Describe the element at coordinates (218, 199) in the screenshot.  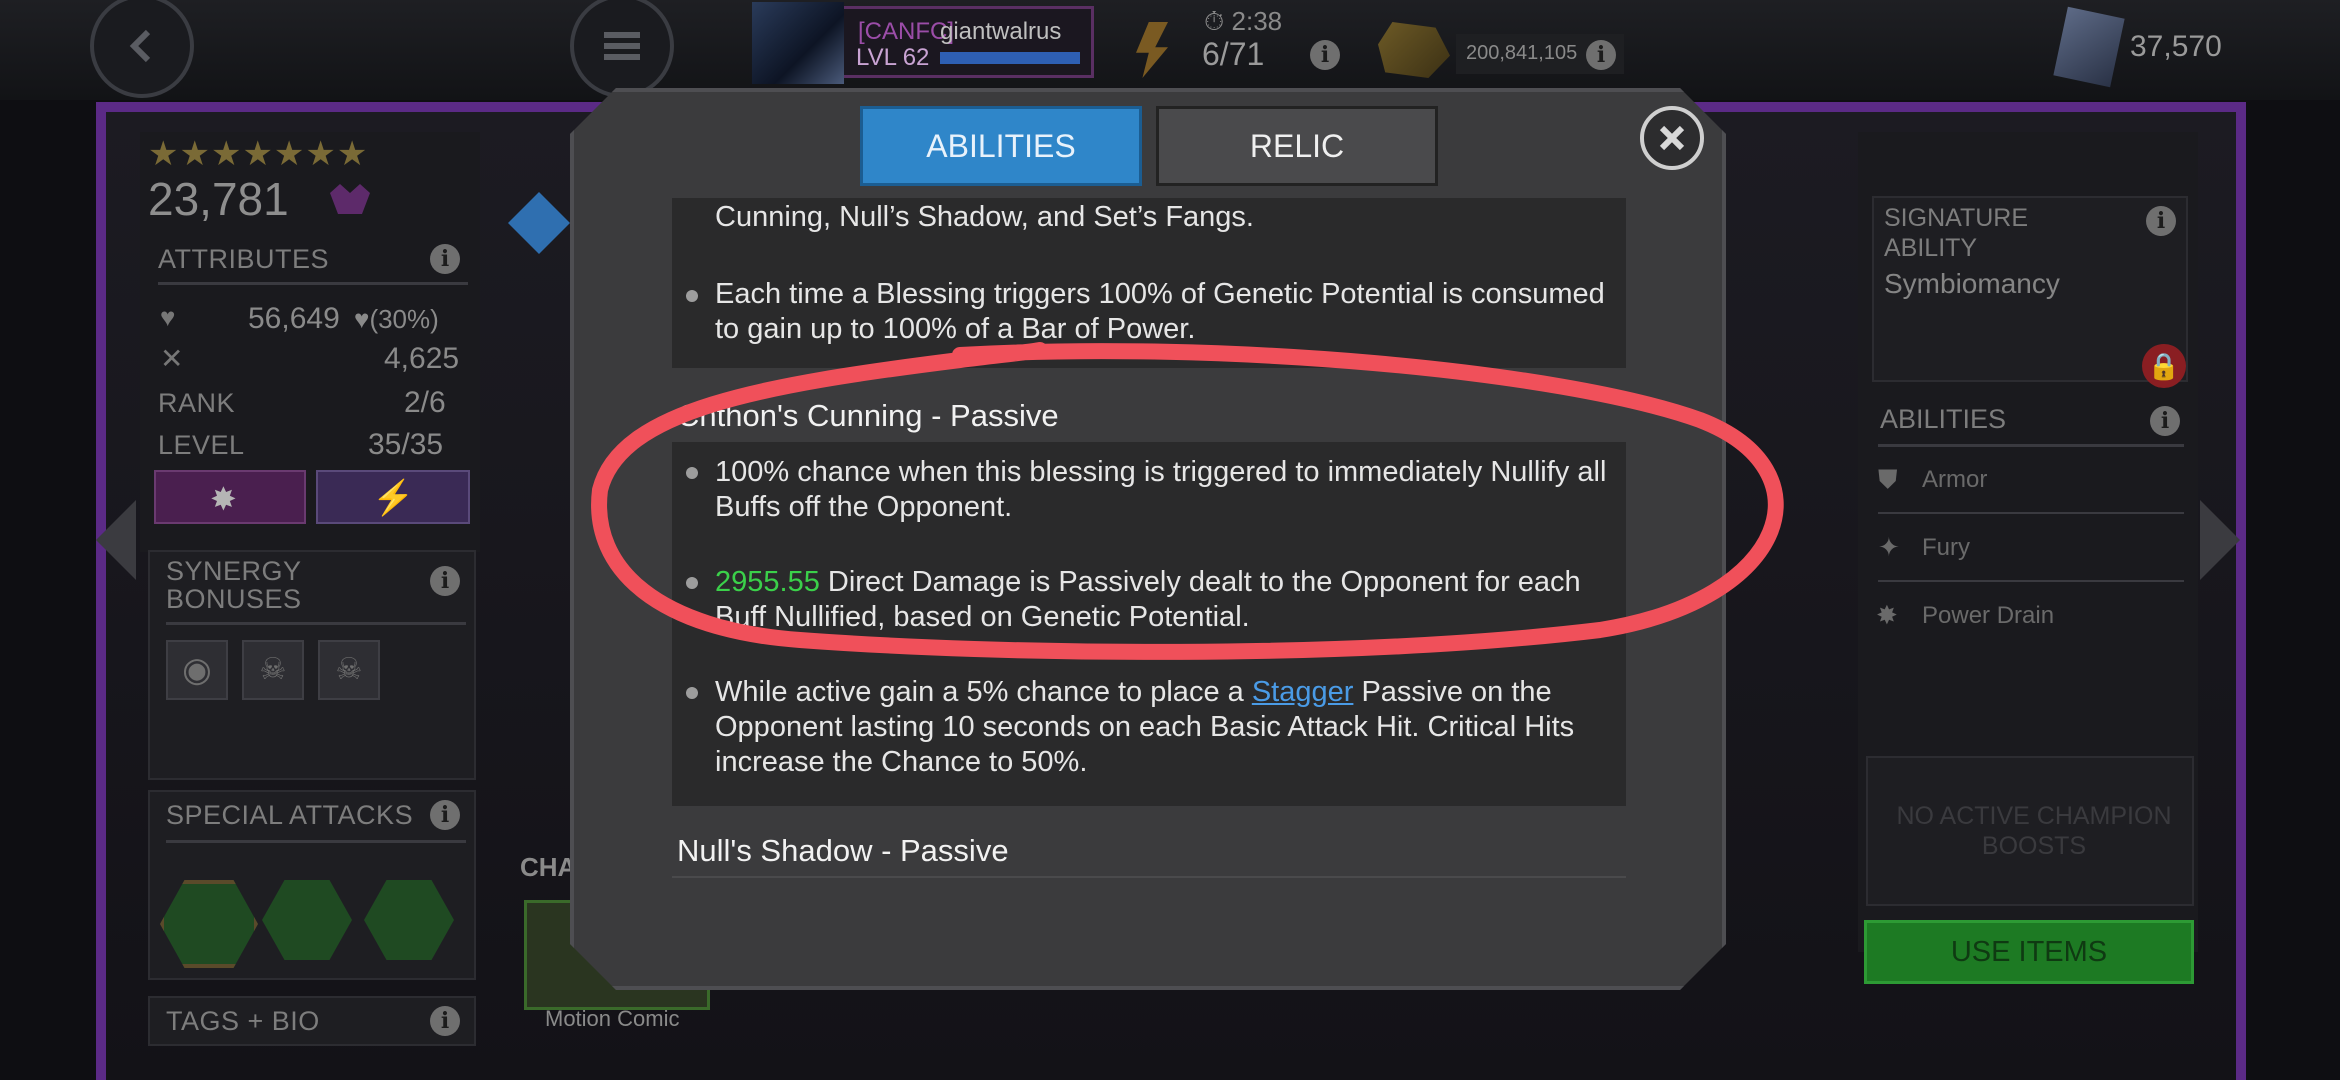
I see `champion-rating: 23,781` at that location.